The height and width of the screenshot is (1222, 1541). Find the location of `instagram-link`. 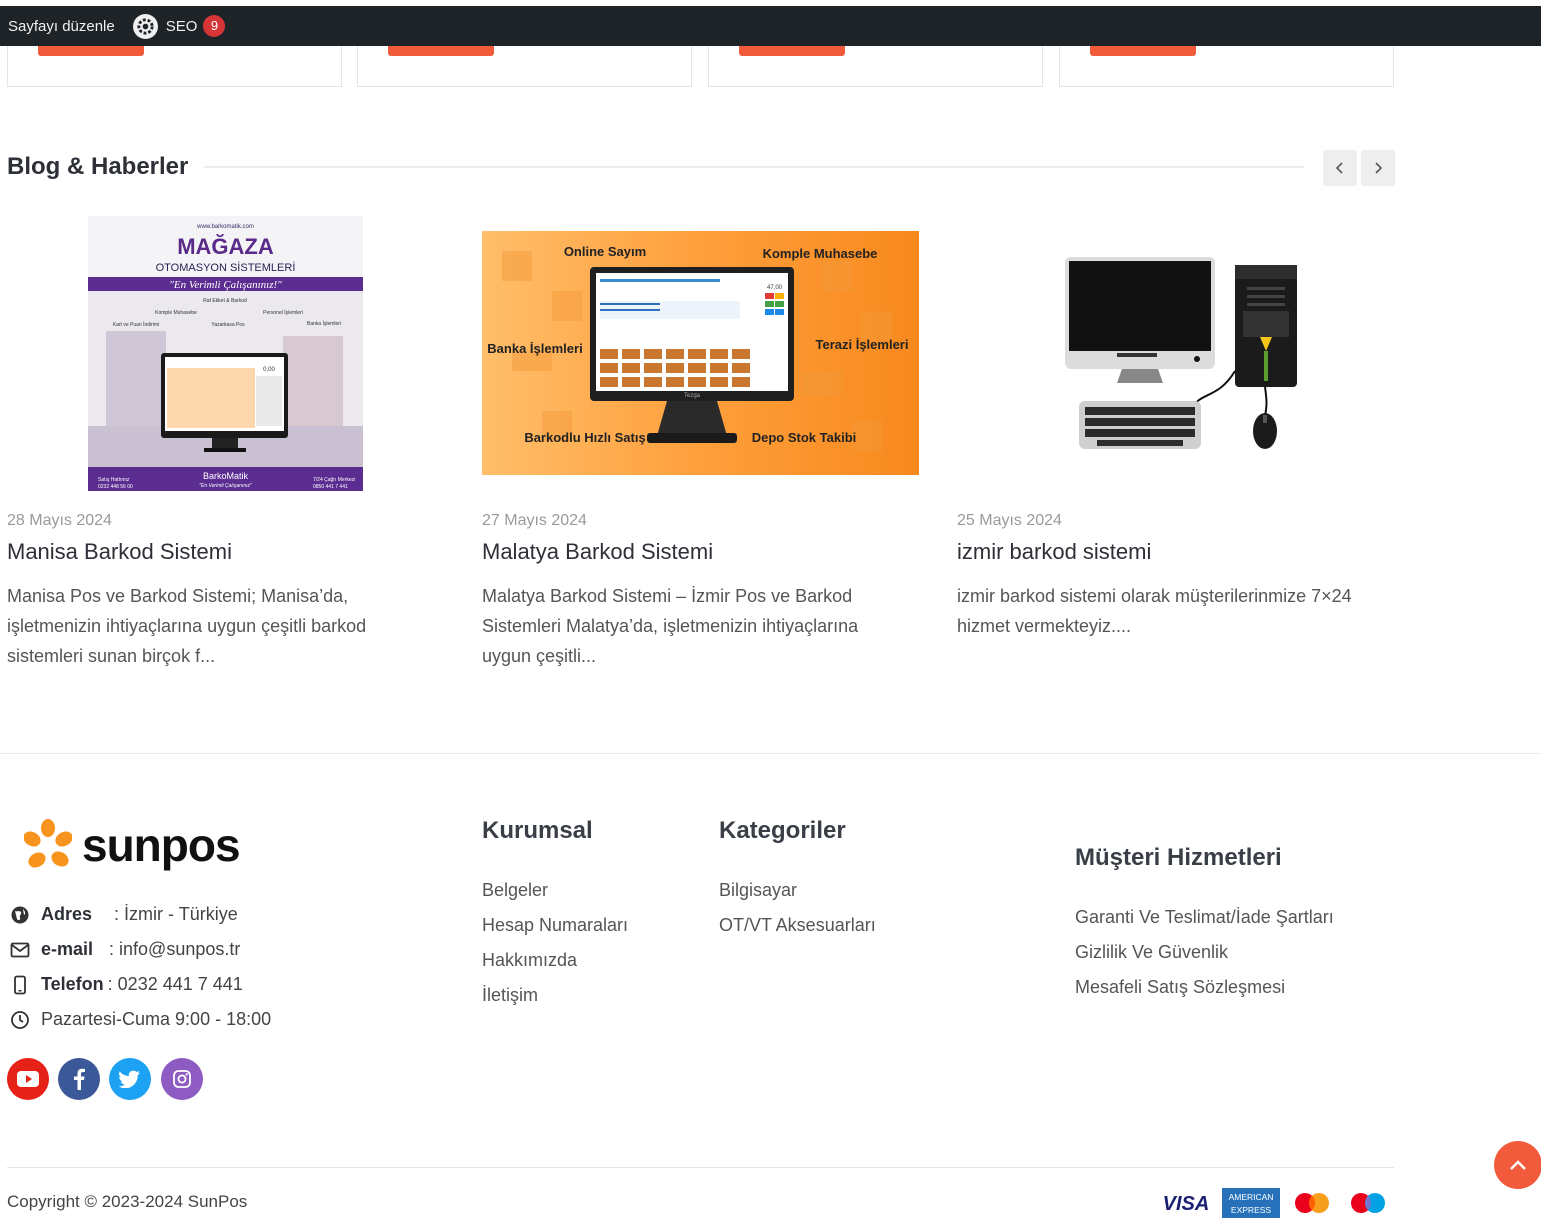

instagram-link is located at coordinates (182, 1079).